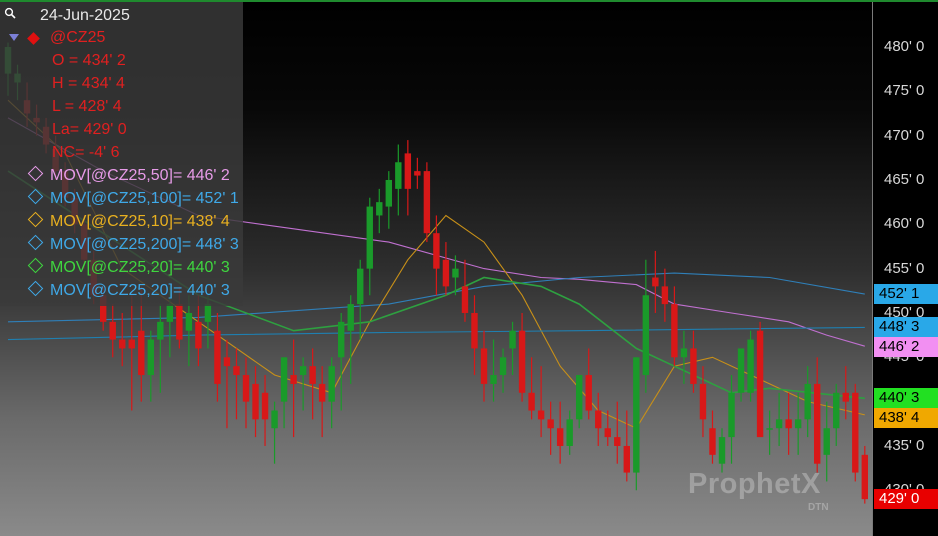 The image size is (938, 536). Describe the element at coordinates (140, 221) in the screenshot. I see `ma-legend-label: MOV[@CZ25,10]= 438' 4` at that location.